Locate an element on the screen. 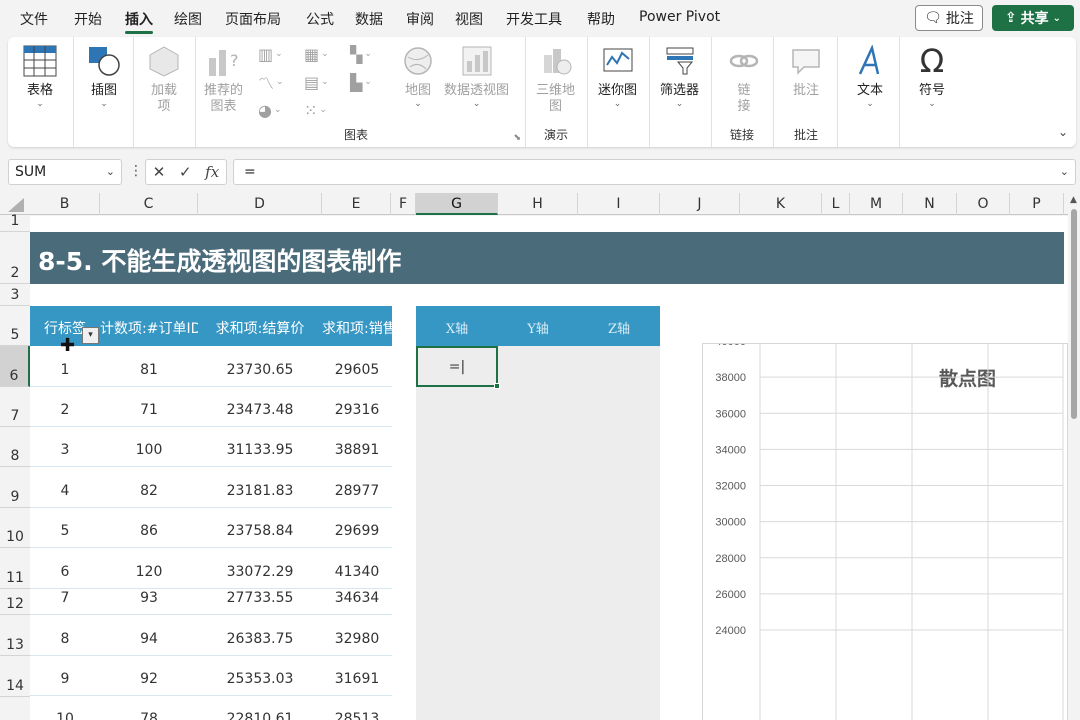 Image resolution: width=1080 pixels, height=720 pixels. menu-tab-1: 开始 is located at coordinates (88, 19).